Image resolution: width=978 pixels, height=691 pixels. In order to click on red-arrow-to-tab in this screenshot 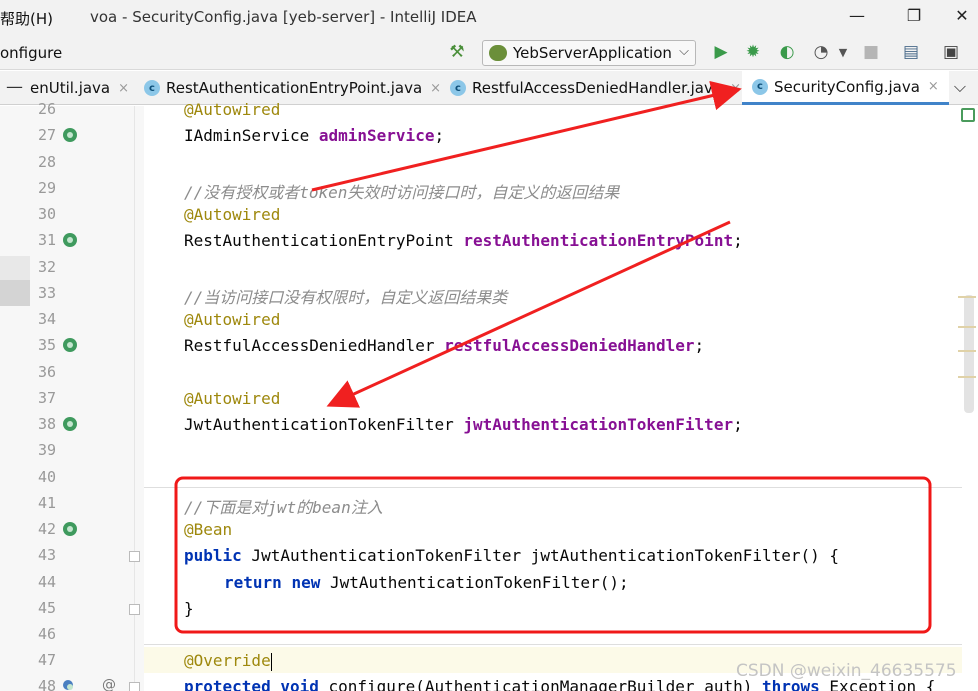, I will do `click(526, 136)`.